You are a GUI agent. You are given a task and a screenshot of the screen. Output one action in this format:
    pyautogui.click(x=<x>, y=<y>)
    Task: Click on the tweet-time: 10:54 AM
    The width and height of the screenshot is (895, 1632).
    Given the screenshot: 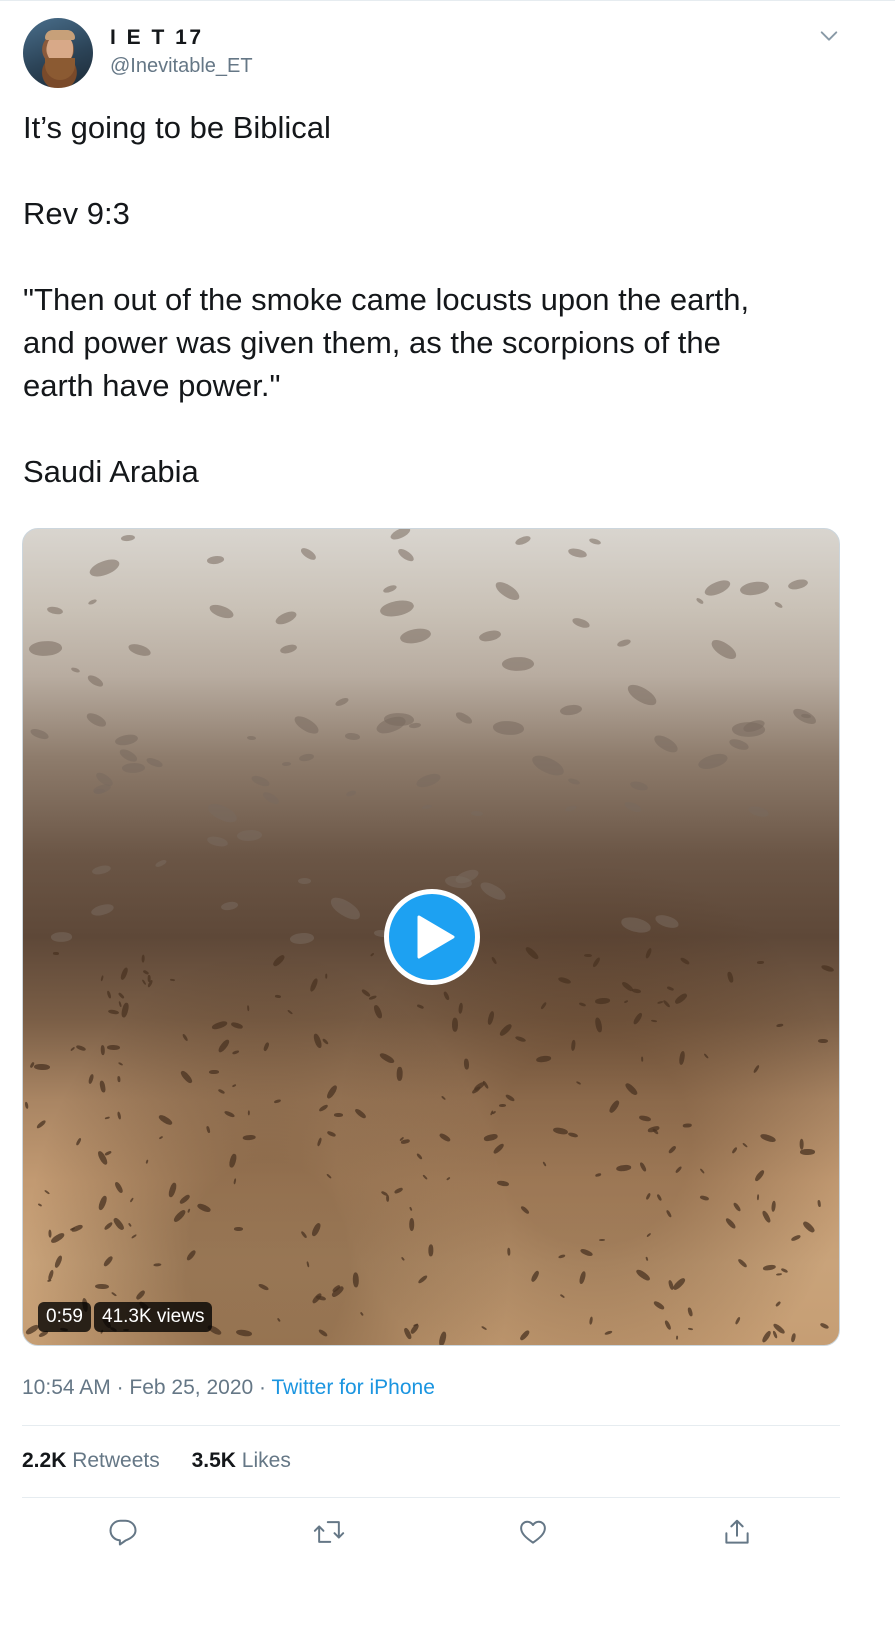 What is the action you would take?
    pyautogui.click(x=66, y=1387)
    